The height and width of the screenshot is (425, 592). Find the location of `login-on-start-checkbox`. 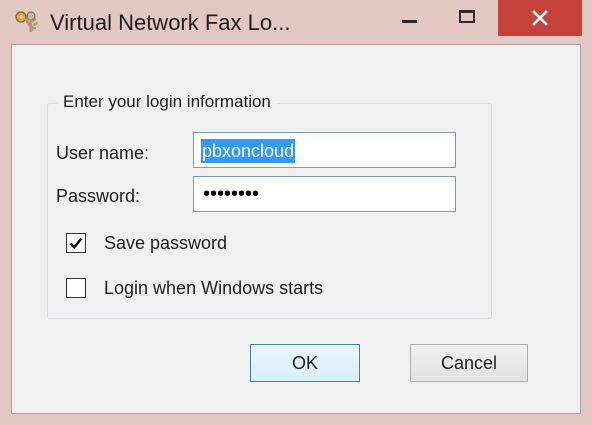

login-on-start-checkbox is located at coordinates (76, 288).